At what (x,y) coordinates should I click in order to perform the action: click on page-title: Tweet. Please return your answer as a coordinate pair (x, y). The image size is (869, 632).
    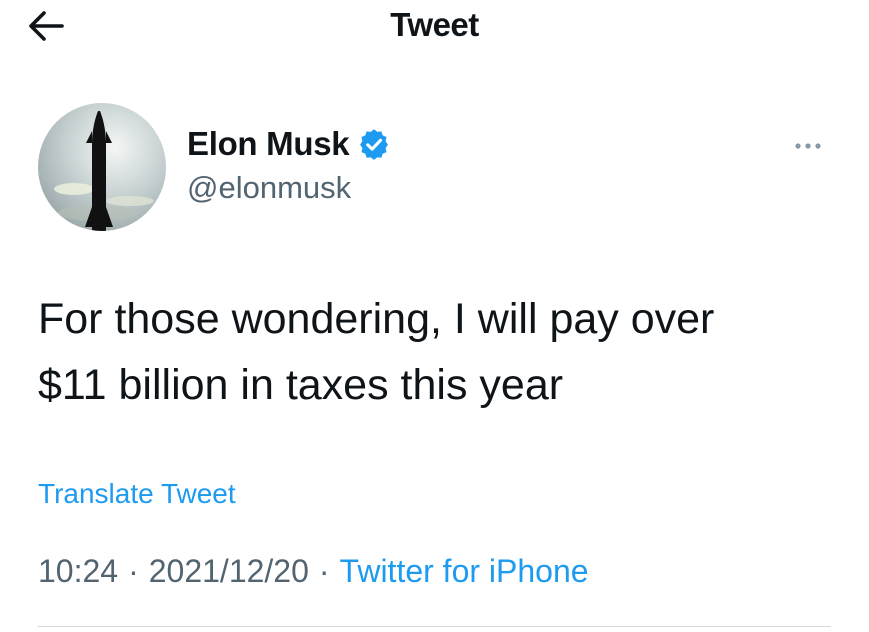
    Looking at the image, I should click on (434, 24).